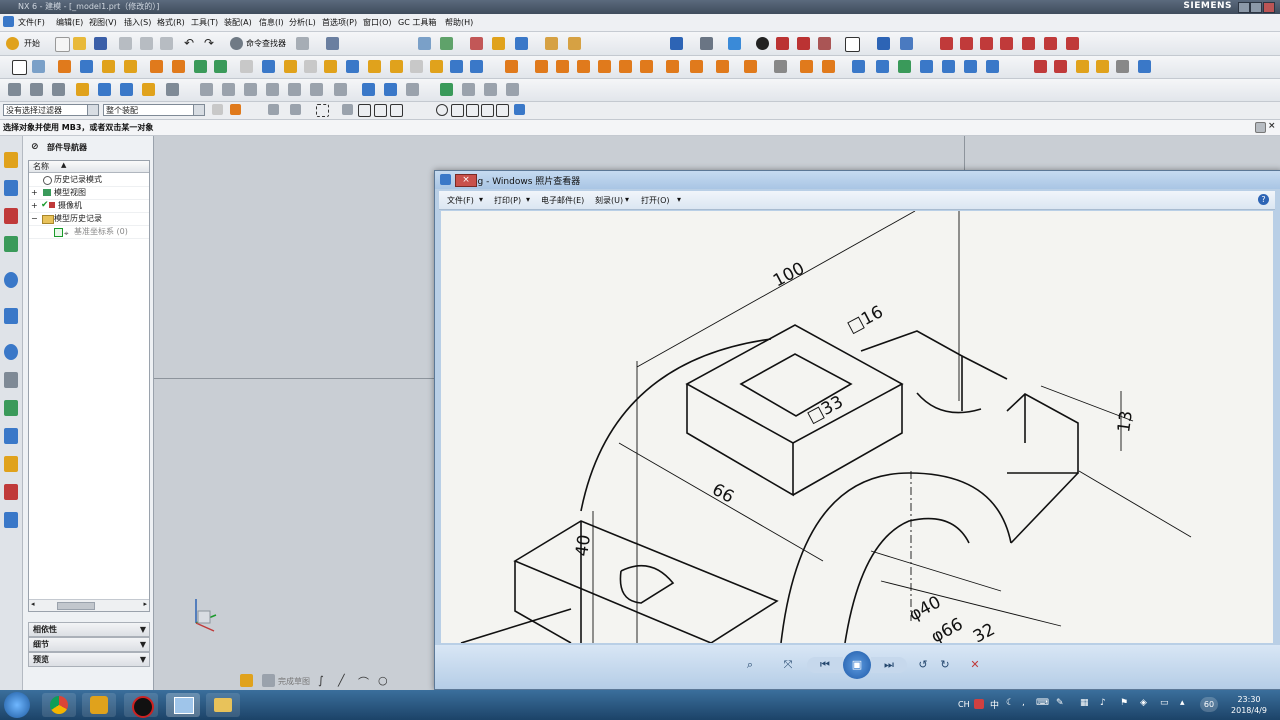 This screenshot has width=1280, height=720. I want to click on flag-icon: ⚑, so click(1124, 703).